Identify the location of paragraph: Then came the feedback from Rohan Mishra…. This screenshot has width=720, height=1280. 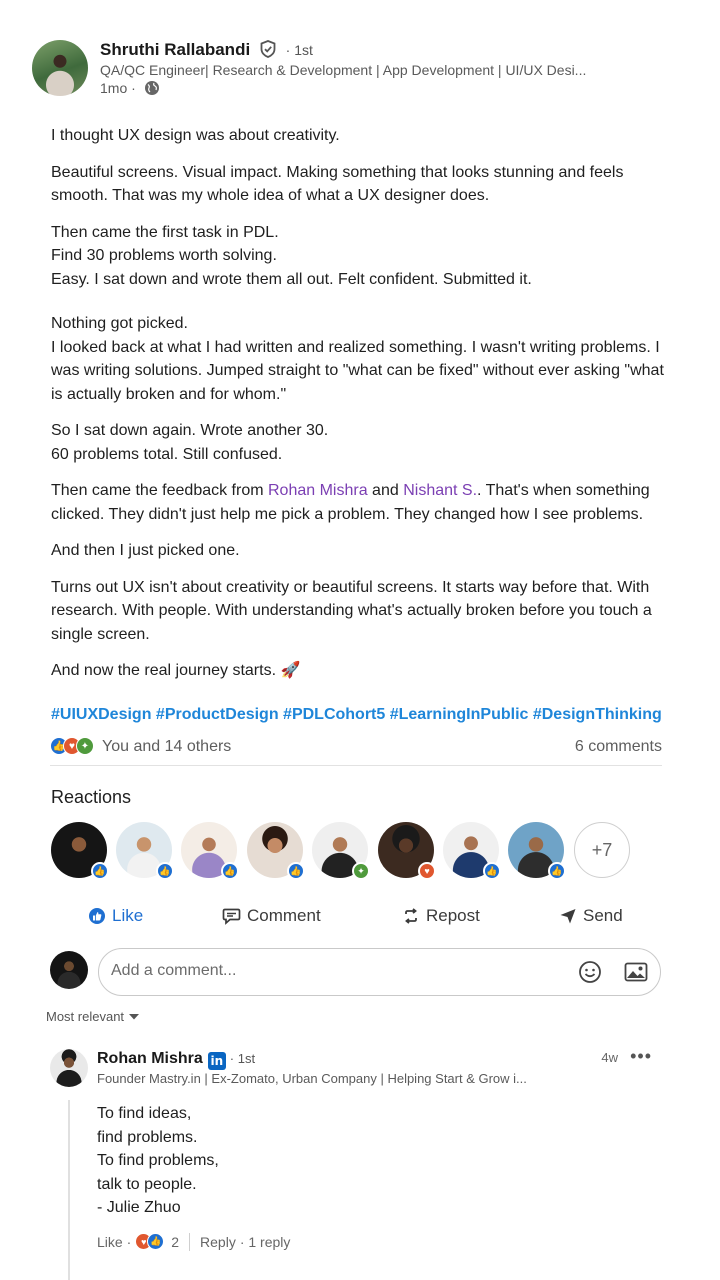
(361, 502).